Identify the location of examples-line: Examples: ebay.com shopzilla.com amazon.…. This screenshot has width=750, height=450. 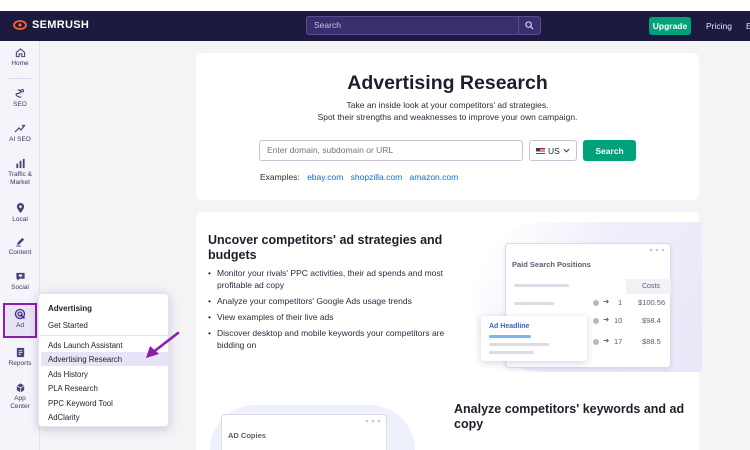
(359, 177).